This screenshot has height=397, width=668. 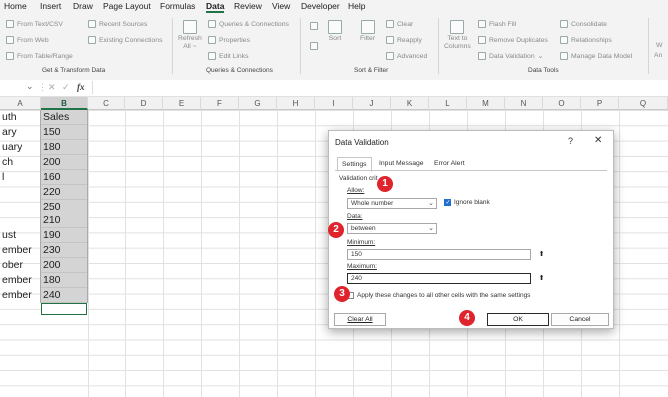 What do you see at coordinates (392, 203) in the screenshot?
I see `allow-dropdown: Whole number ⌄` at bounding box center [392, 203].